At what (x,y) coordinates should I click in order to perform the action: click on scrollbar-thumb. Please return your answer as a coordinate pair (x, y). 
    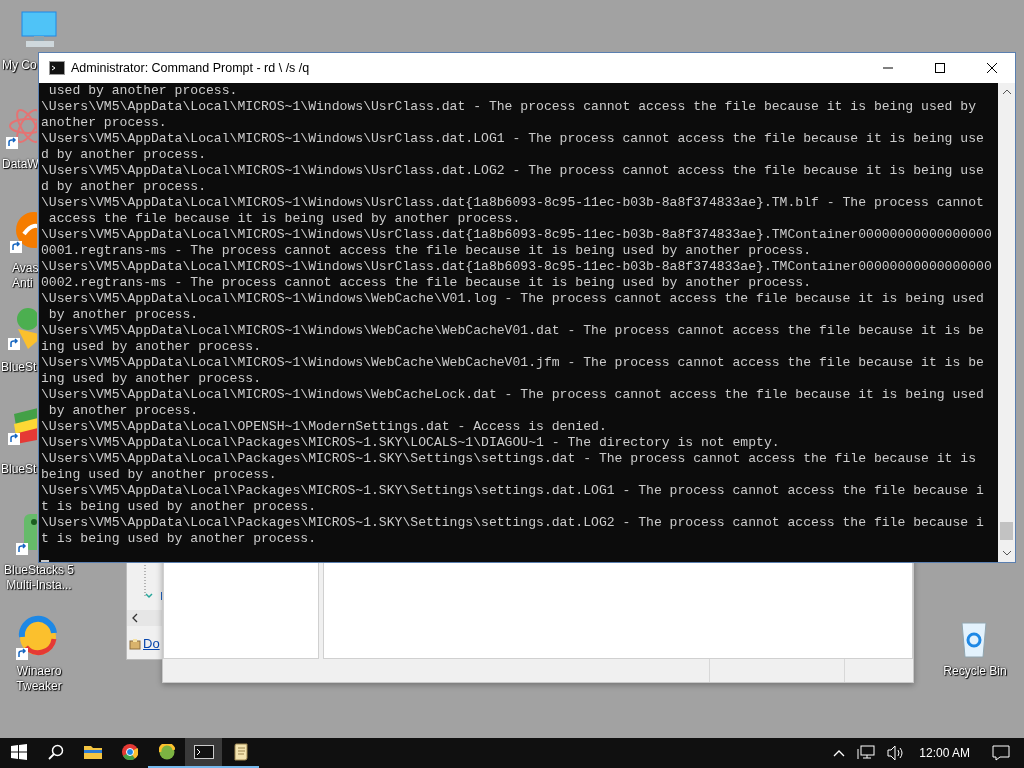
    Looking at the image, I should click on (1006, 531).